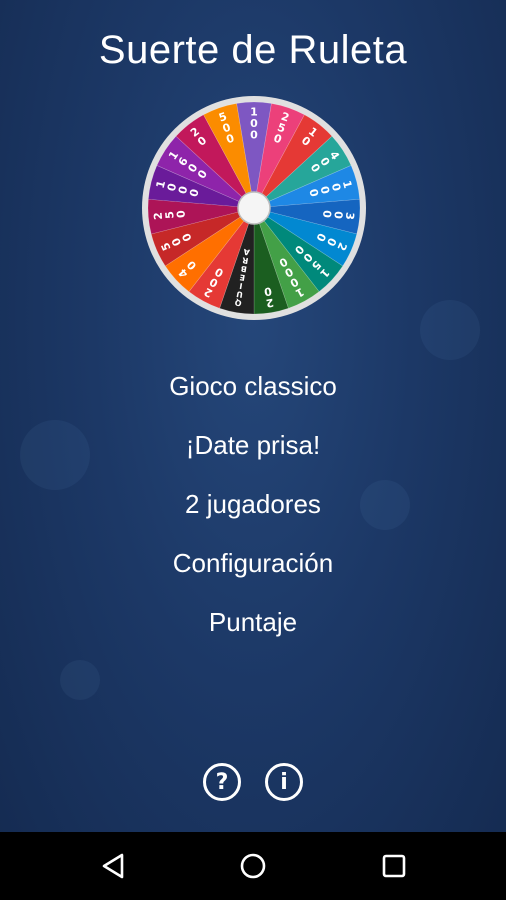 This screenshot has width=506, height=900. I want to click on menu-settings: Configuración, so click(253, 566).